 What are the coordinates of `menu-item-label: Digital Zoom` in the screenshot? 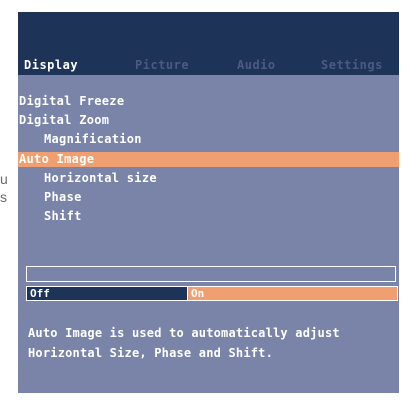 It's located at (64, 120).